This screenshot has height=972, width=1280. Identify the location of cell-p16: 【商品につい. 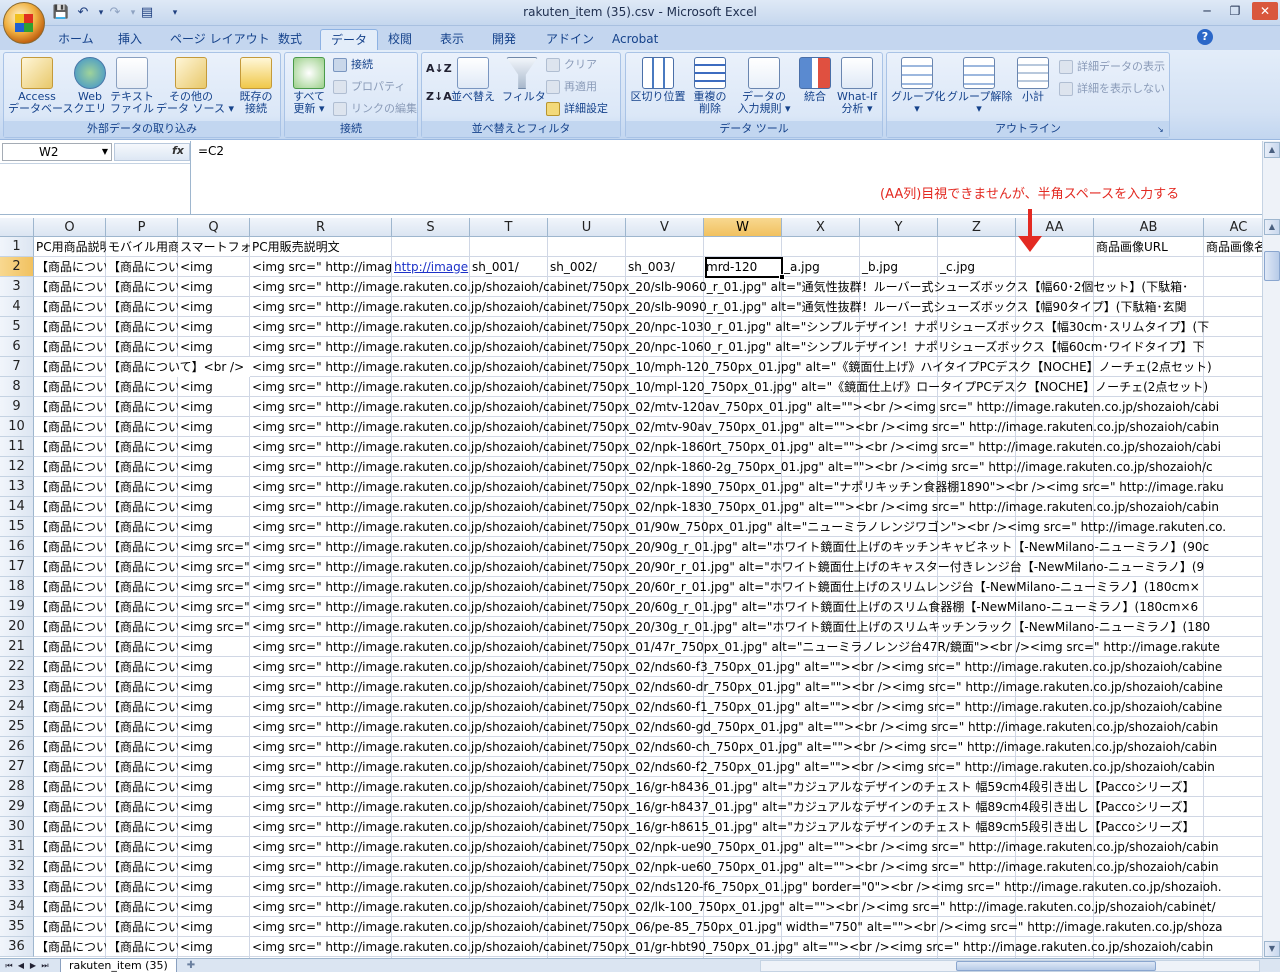
(142, 547).